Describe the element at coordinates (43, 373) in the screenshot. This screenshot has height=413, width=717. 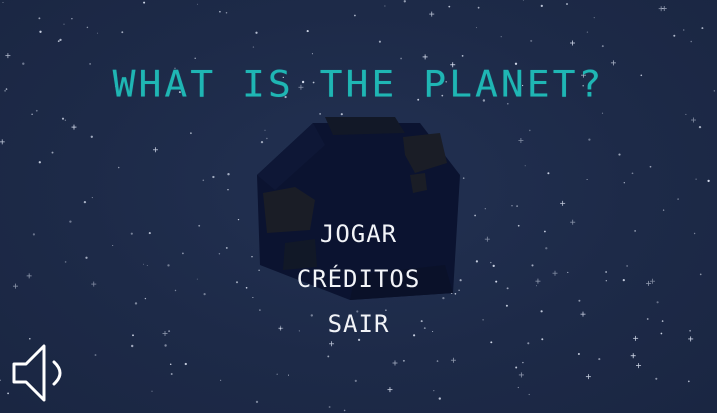
I see `sound-toggle-button` at that location.